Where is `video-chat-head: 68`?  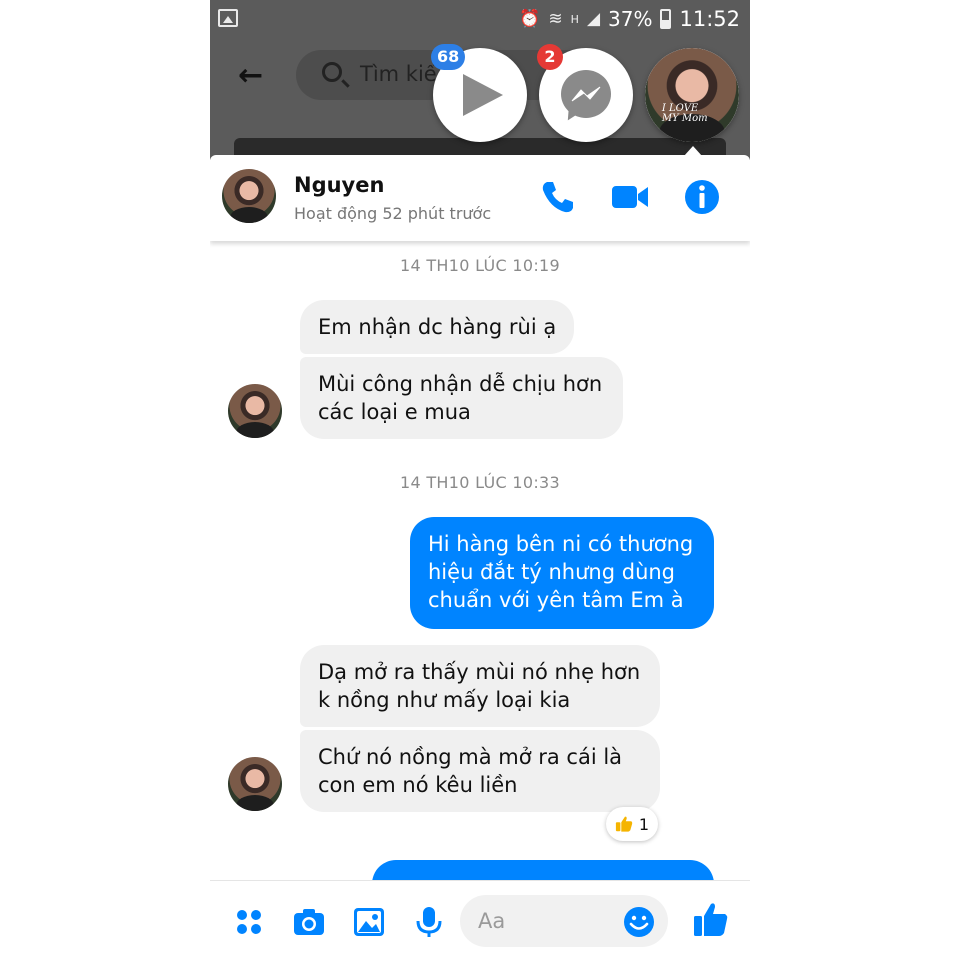 video-chat-head: 68 is located at coordinates (479, 93).